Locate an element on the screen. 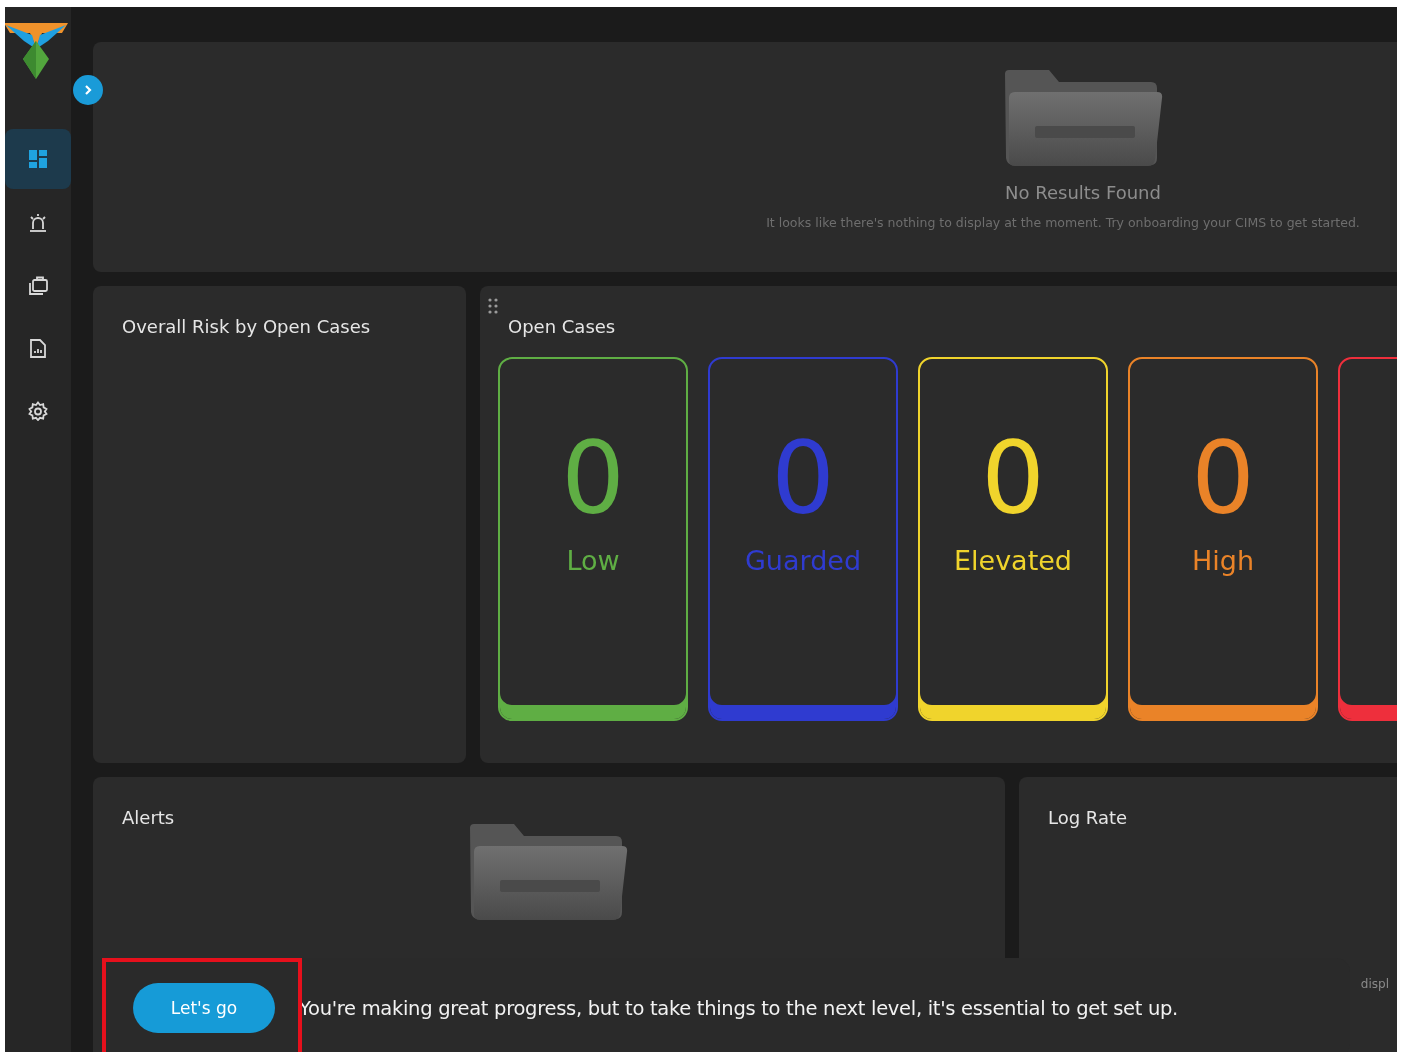  risk-label: Guarded is located at coordinates (803, 560).